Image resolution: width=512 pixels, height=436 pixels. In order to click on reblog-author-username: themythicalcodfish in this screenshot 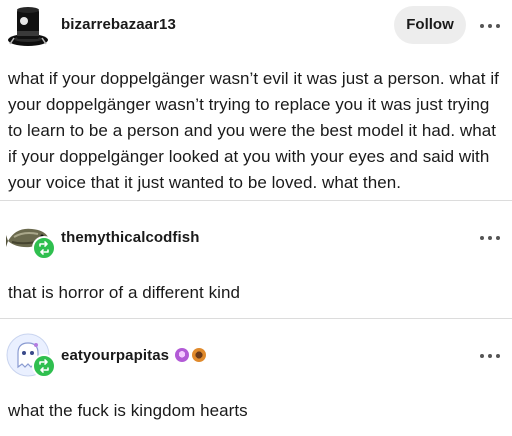, I will do `click(130, 237)`.